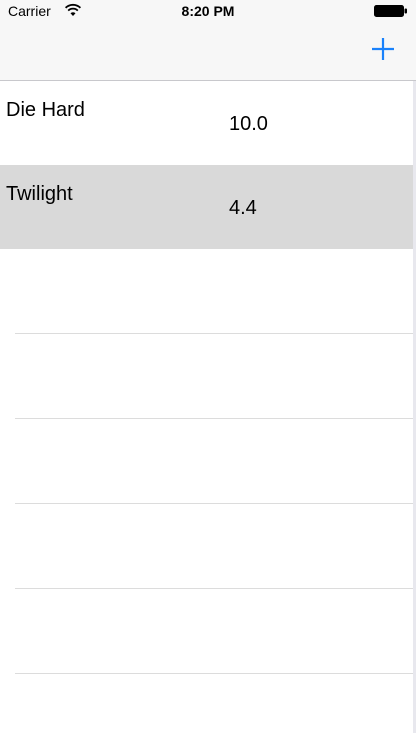 The image size is (416, 733). I want to click on battery-icon, so click(390, 11).